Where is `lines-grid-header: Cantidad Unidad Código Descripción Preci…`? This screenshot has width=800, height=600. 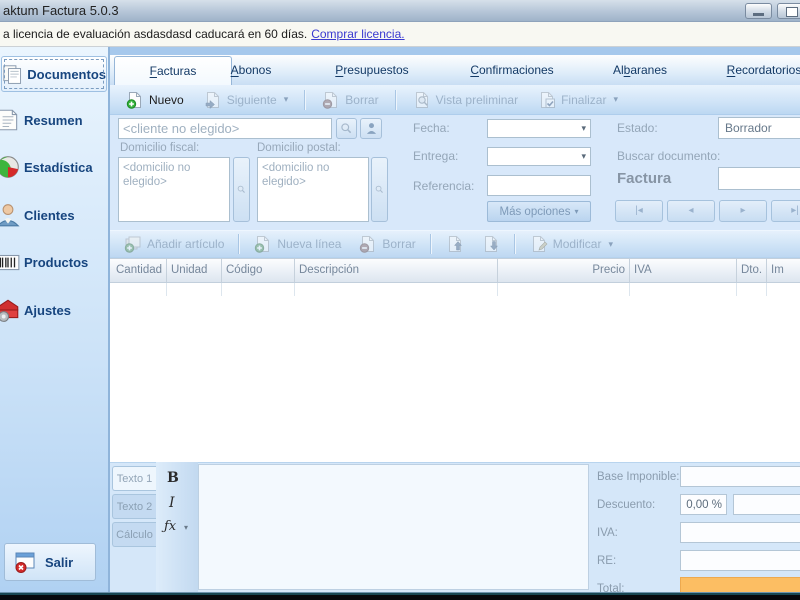
lines-grid-header: Cantidad Unidad Código Descripción Preci… is located at coordinates (455, 270).